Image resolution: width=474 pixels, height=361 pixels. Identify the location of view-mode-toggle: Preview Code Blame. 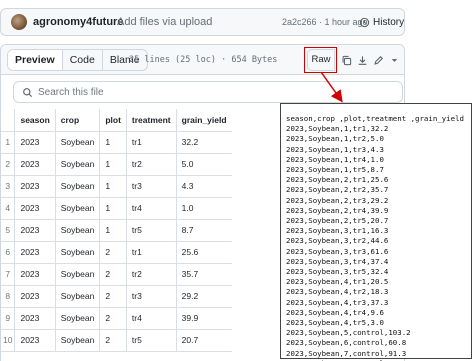
(77, 60).